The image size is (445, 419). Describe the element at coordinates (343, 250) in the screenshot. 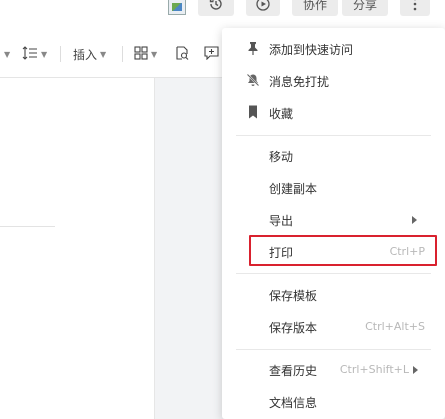

I see `print-highlight-box` at that location.